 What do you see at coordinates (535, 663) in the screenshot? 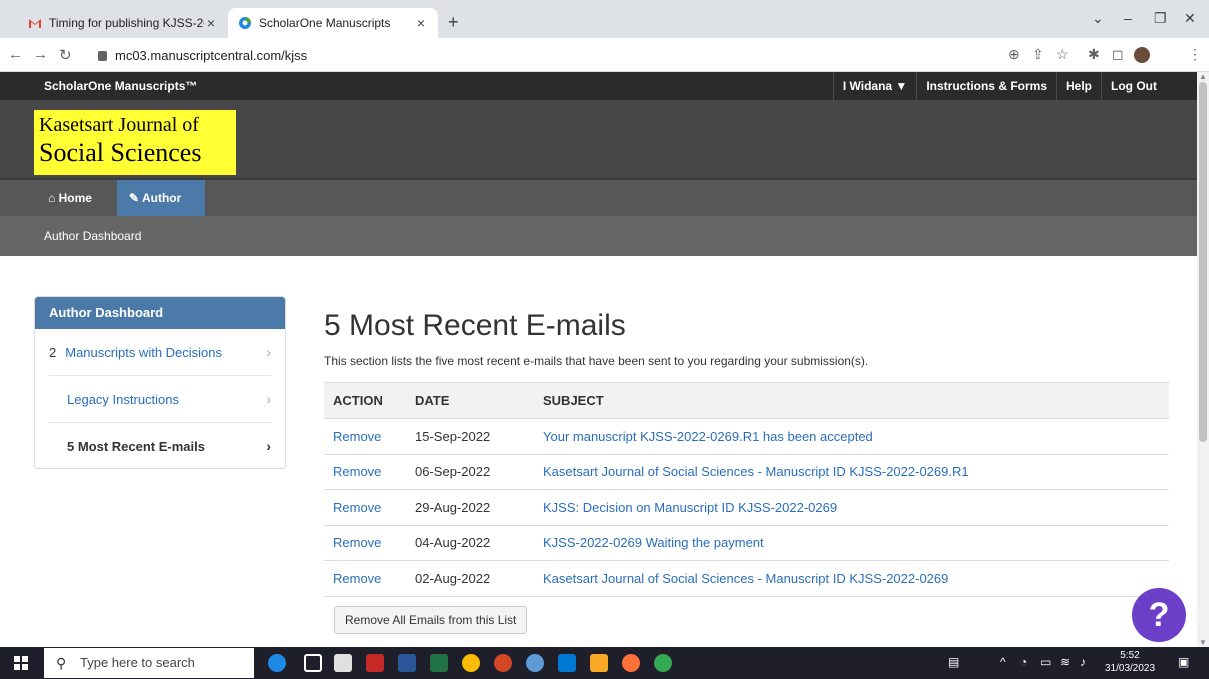
I see `zoom-app-icon` at bounding box center [535, 663].